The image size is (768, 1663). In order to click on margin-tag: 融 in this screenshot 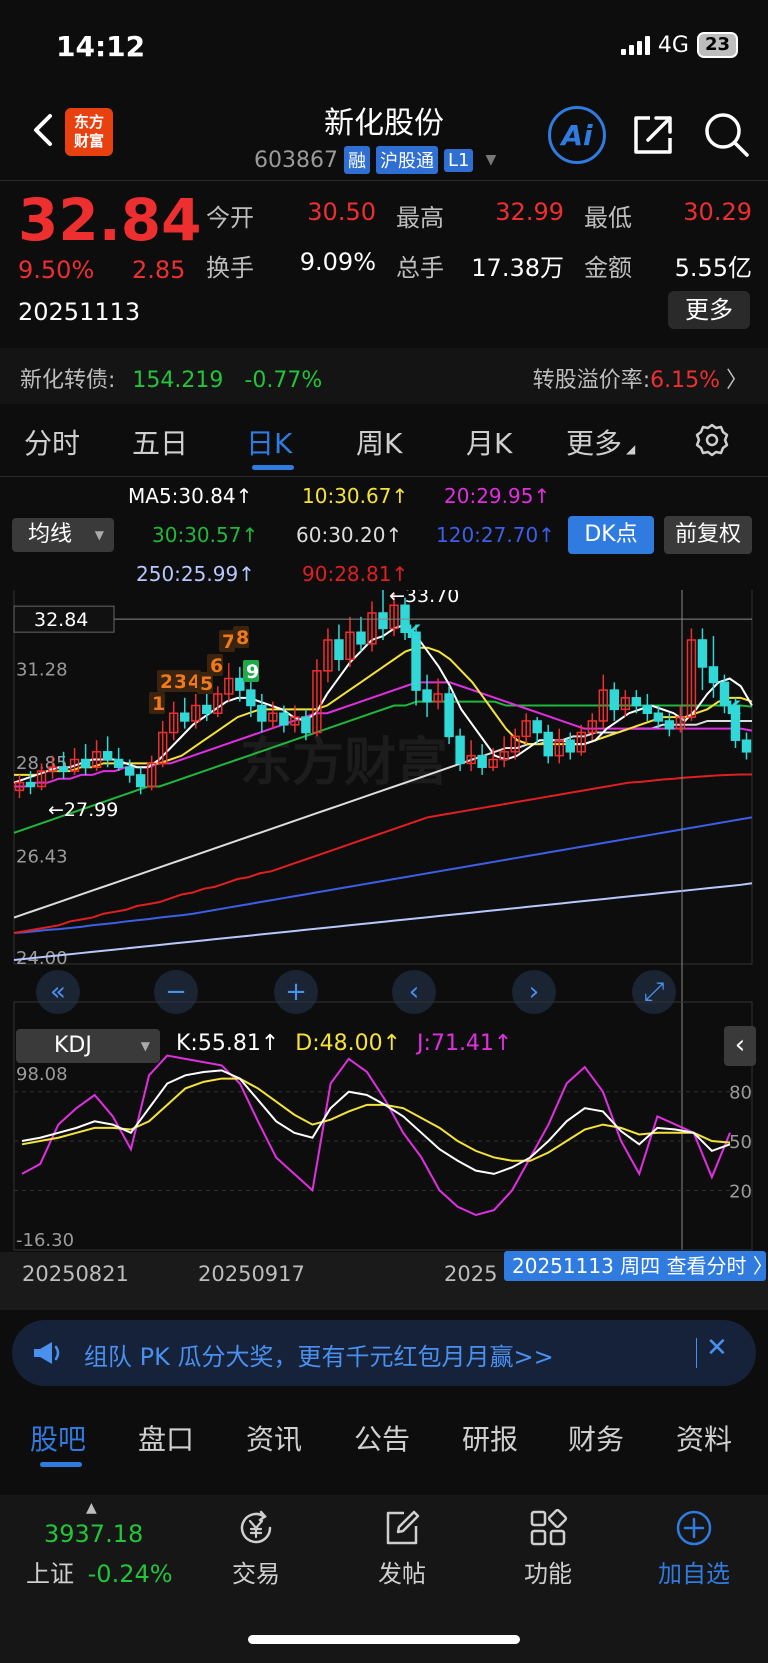, I will do `click(356, 160)`.